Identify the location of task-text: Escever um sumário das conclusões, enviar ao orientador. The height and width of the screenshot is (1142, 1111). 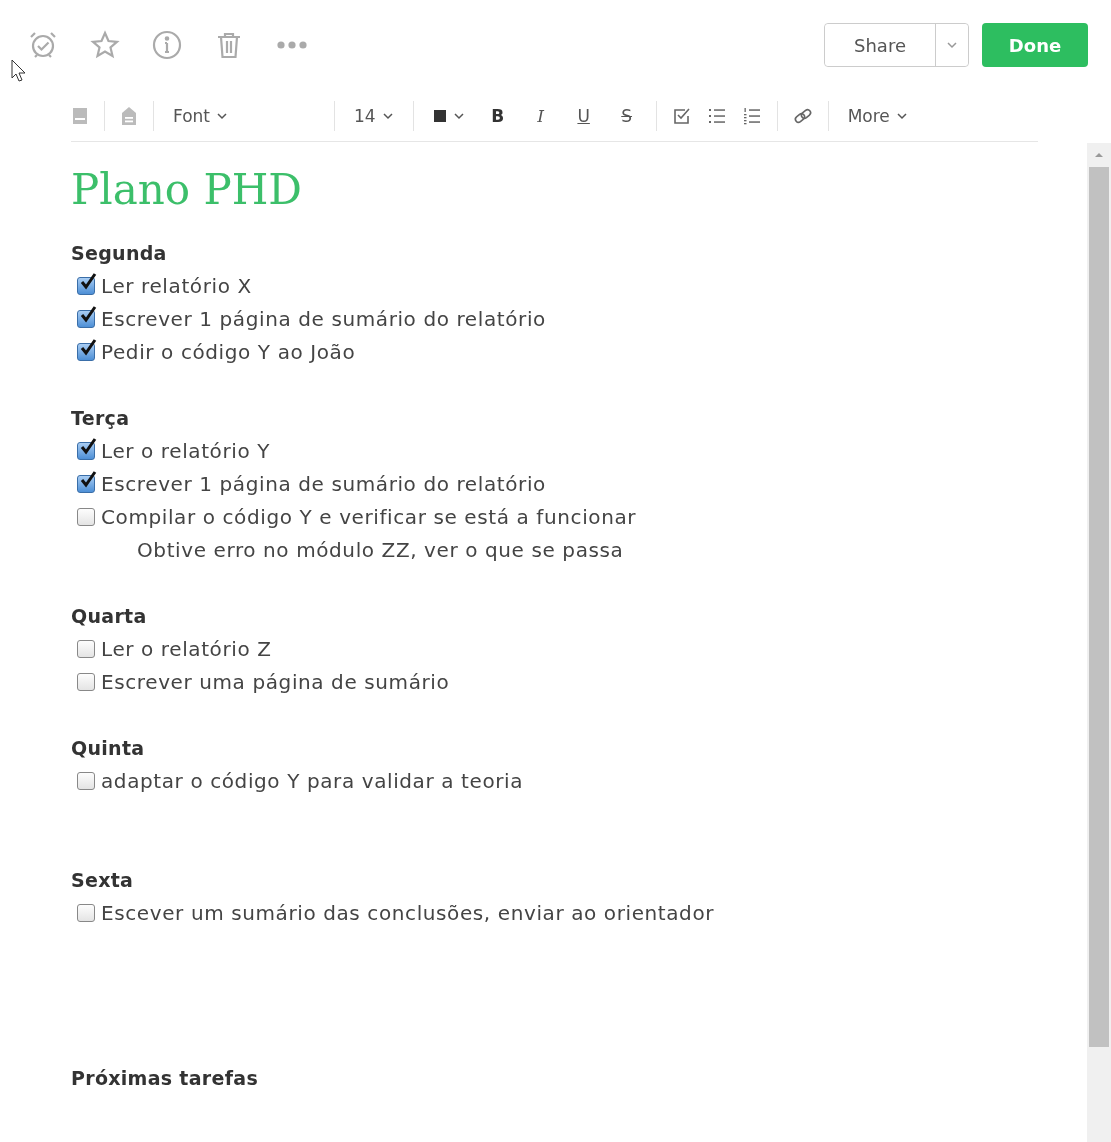
(408, 912).